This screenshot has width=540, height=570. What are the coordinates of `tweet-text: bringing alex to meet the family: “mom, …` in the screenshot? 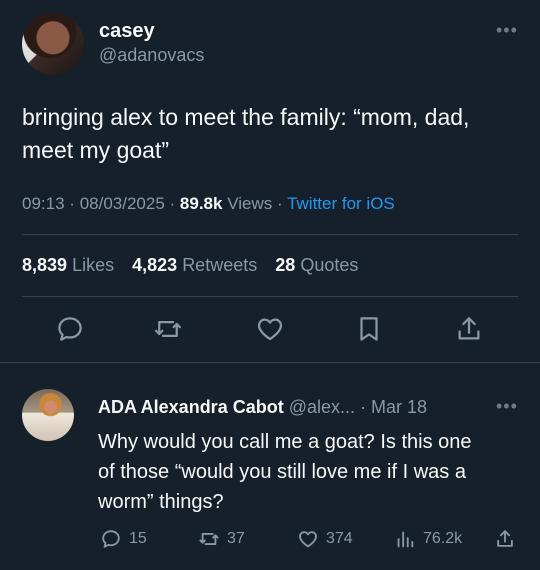 It's located at (274, 134).